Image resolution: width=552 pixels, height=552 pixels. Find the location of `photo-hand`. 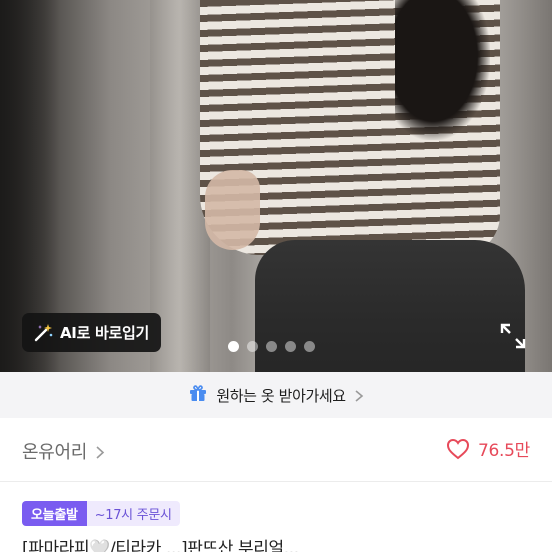

photo-hand is located at coordinates (232, 210).